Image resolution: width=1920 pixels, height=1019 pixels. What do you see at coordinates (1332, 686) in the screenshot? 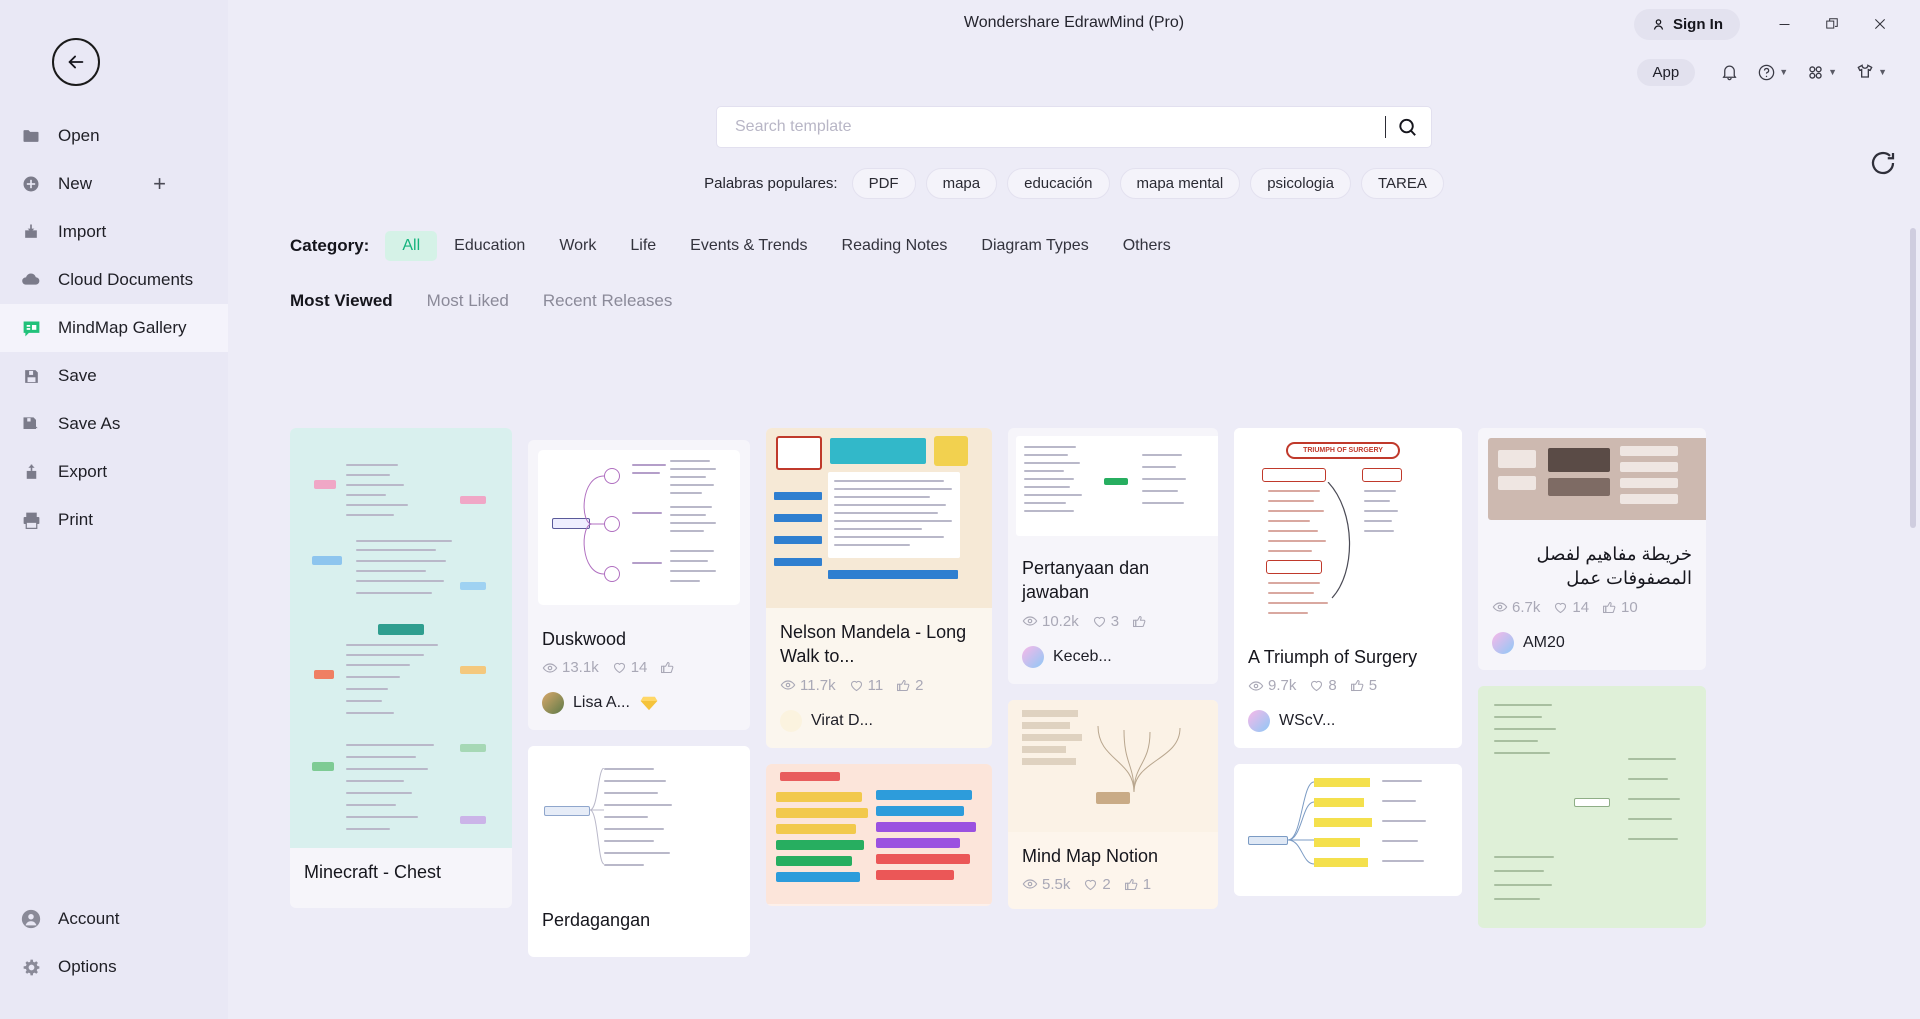
I see `likes-count: 8` at bounding box center [1332, 686].